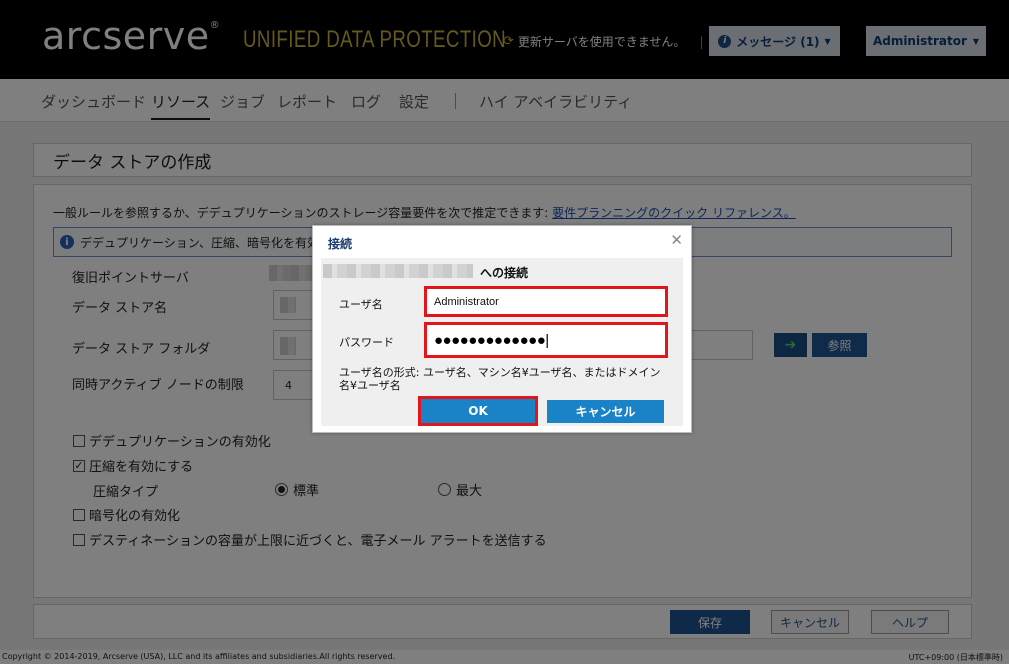 This screenshot has height=664, width=1009. I want to click on password-label: パスワード, so click(366, 342).